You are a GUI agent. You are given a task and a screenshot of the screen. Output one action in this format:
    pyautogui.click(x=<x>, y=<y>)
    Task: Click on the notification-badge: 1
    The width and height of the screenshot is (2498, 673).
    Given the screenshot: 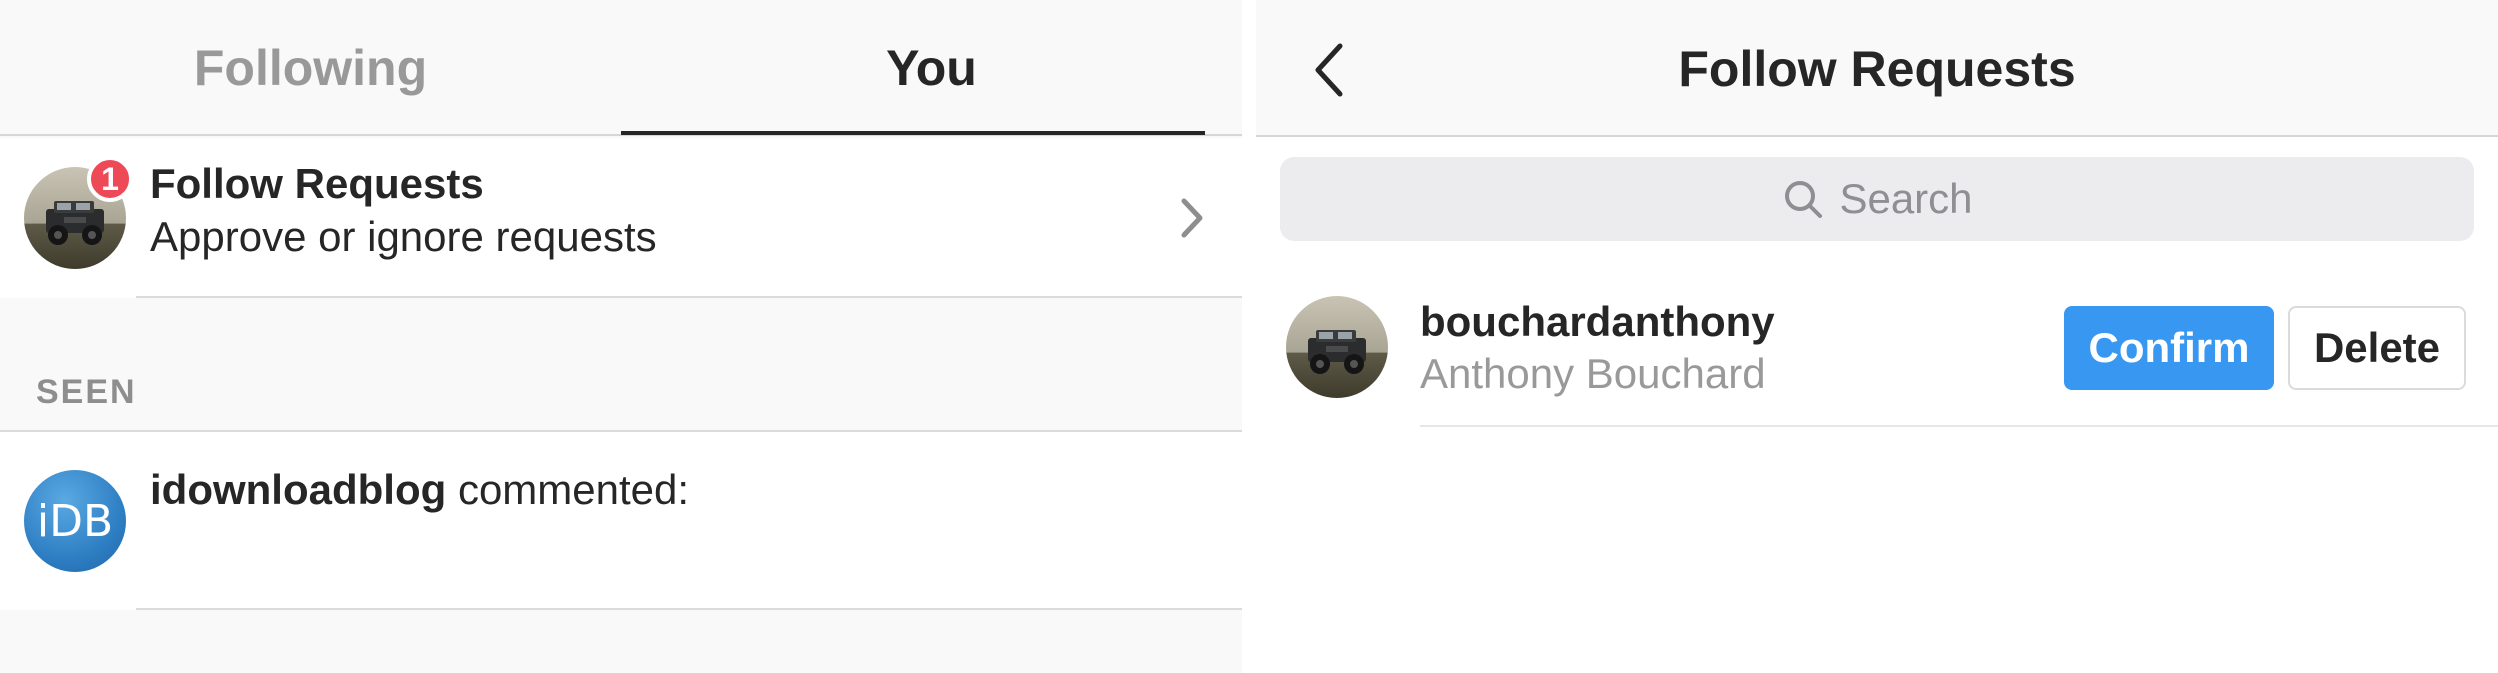 What is the action you would take?
    pyautogui.click(x=110, y=179)
    